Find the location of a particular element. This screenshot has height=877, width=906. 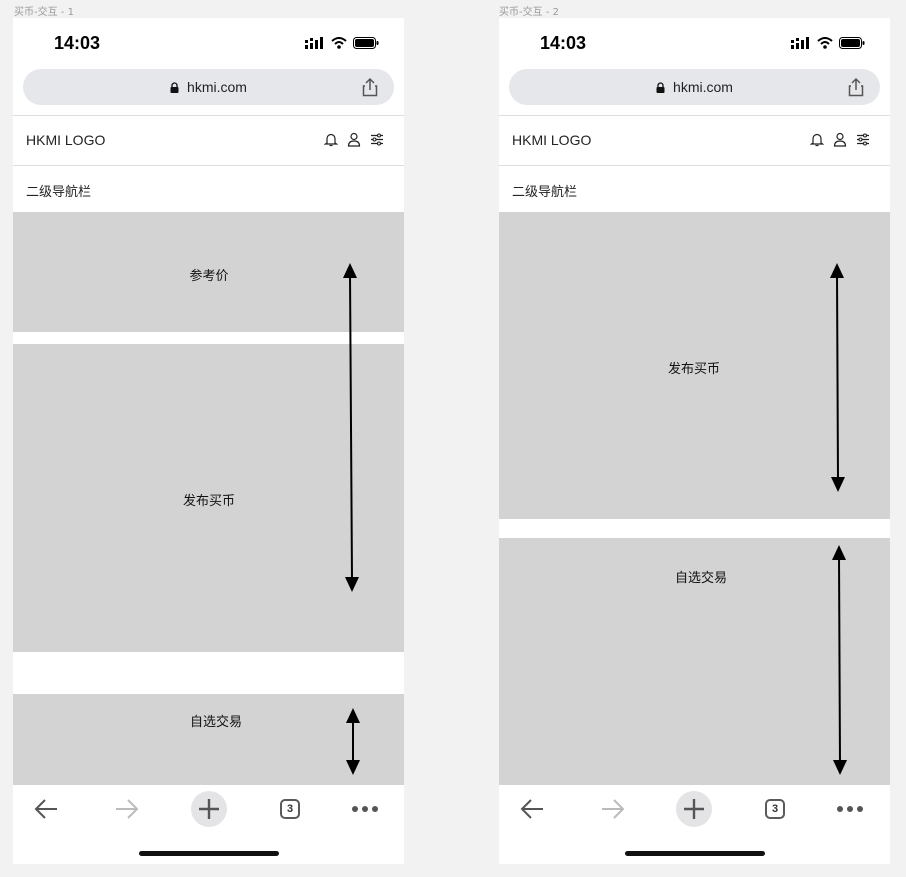

frame-label: 买币-交互 - 2 is located at coordinates (529, 12).